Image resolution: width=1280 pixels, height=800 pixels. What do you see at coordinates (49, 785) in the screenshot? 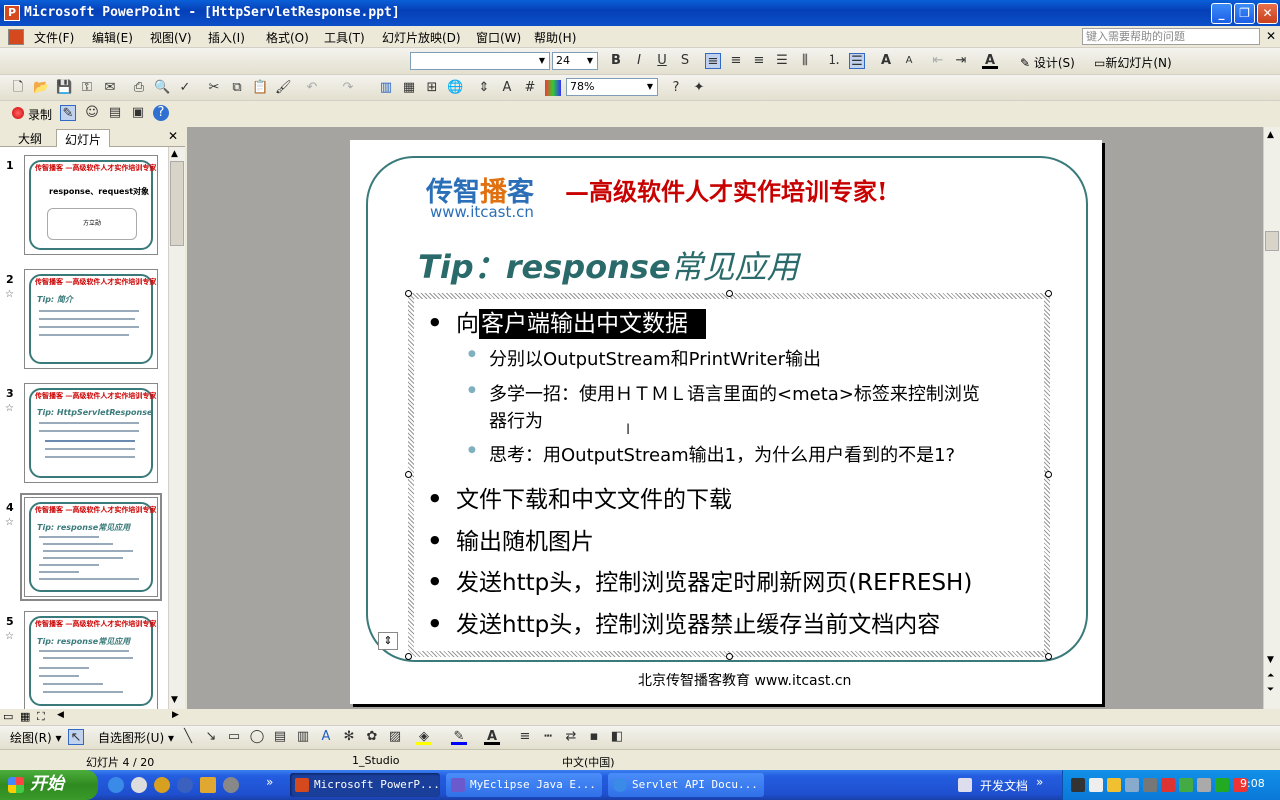
I see `start-button: 开始` at bounding box center [49, 785].